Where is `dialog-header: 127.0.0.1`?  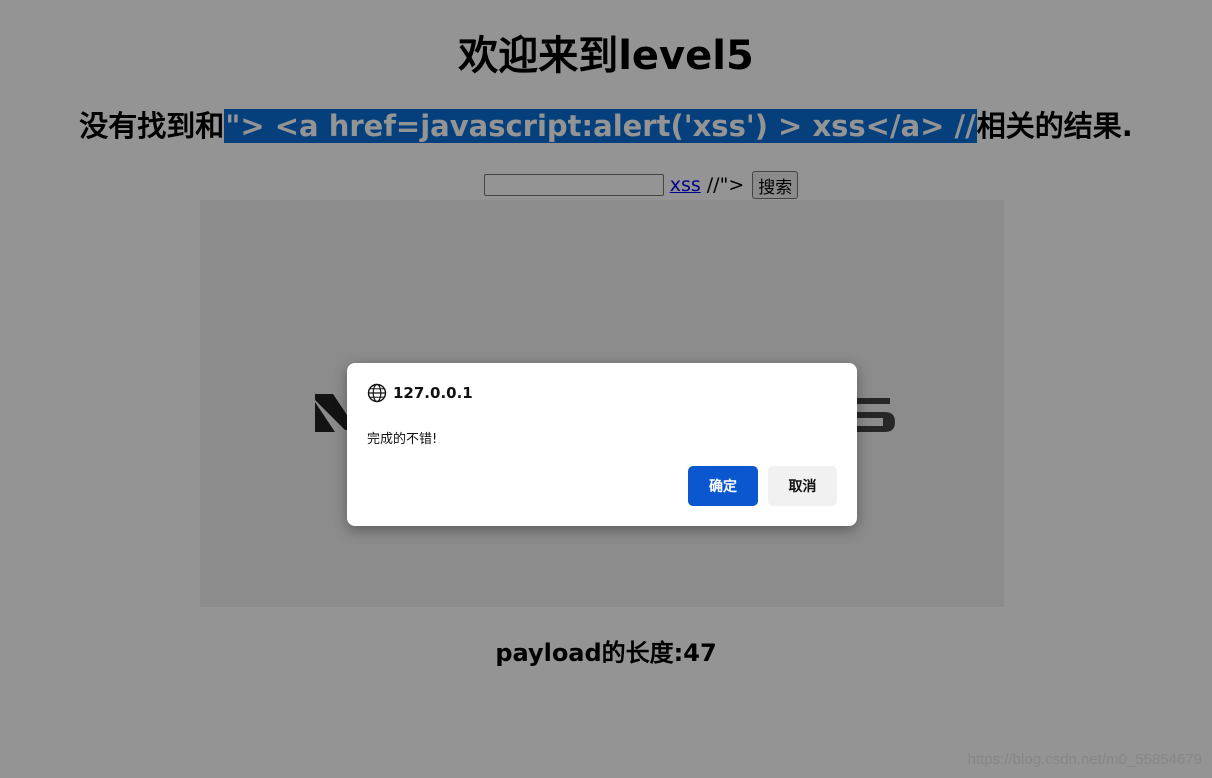
dialog-header: 127.0.0.1 is located at coordinates (420, 393).